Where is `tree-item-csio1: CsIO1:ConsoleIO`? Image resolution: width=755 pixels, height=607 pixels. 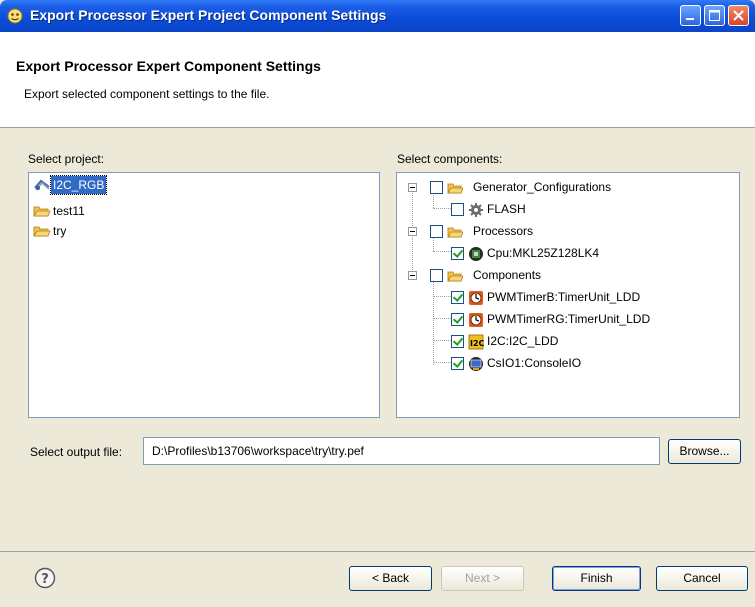 tree-item-csio1: CsIO1:ConsoleIO is located at coordinates (567, 364).